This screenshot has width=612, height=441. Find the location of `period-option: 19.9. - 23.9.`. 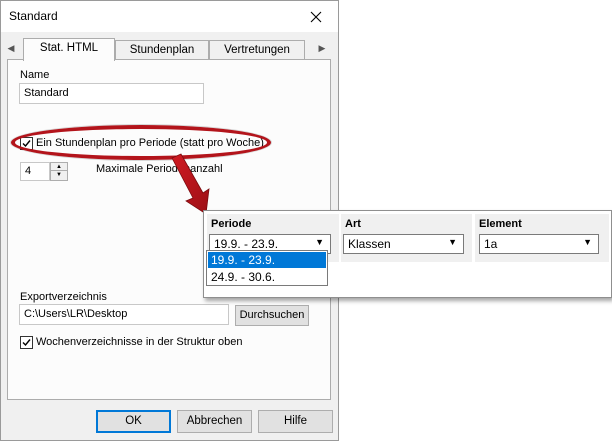

period-option: 19.9. - 23.9. is located at coordinates (267, 260).